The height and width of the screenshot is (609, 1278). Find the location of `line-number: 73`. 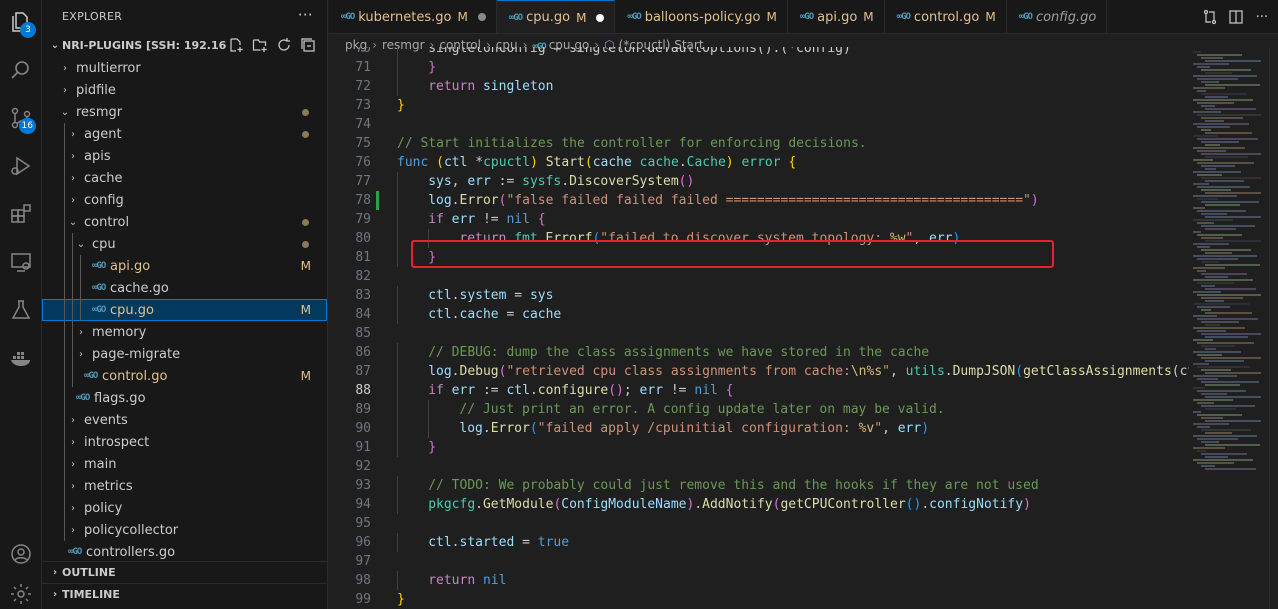

line-number: 73 is located at coordinates (363, 105).